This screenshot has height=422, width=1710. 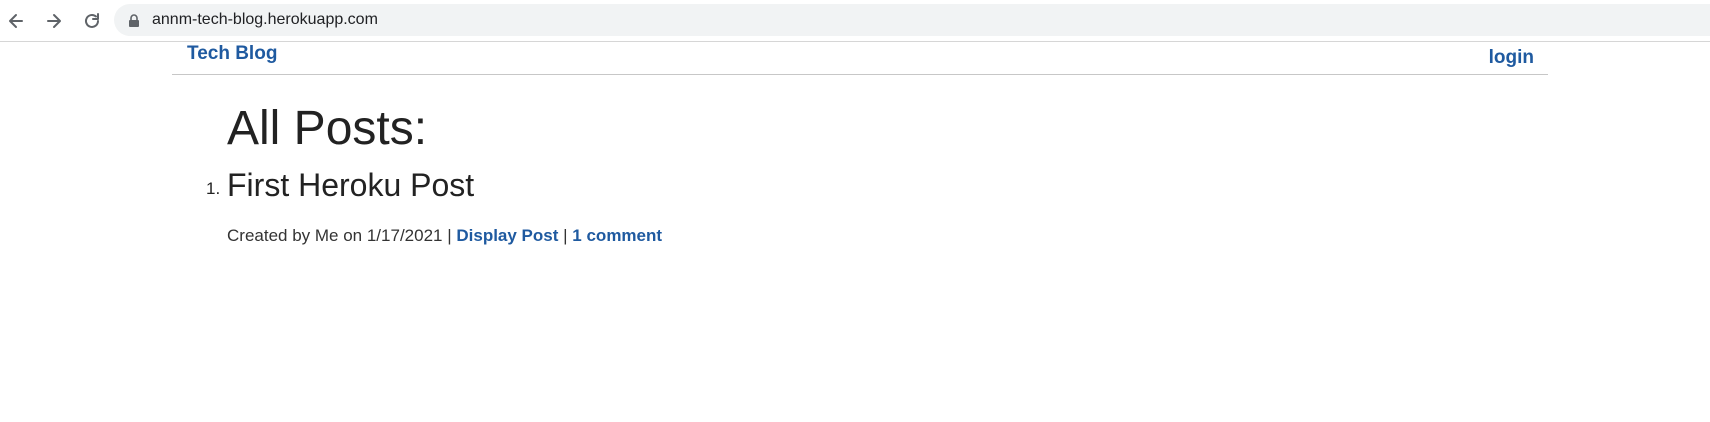 I want to click on post-created-info: Created by Me on 1/17/2021 |, so click(x=339, y=235).